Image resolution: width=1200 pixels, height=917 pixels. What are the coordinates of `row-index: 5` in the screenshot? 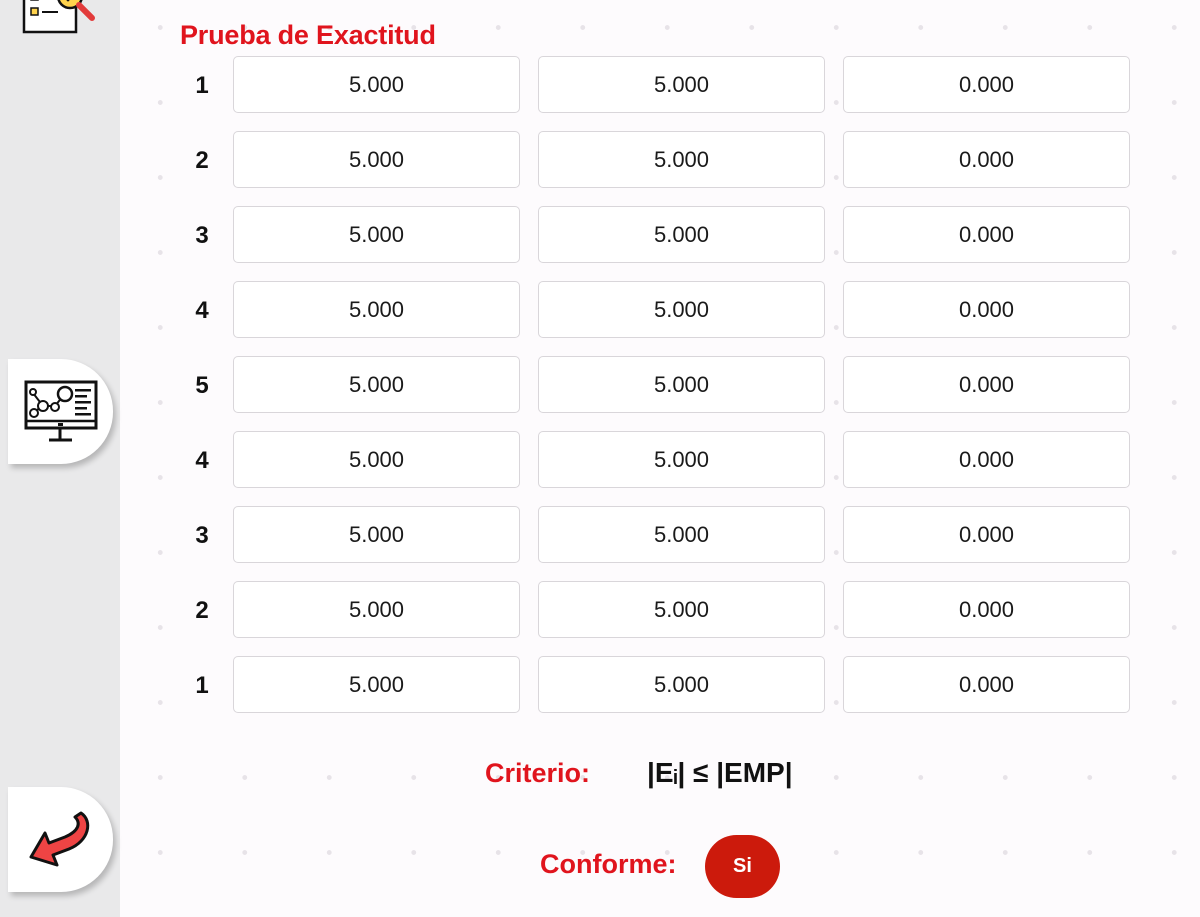 It's located at (202, 385).